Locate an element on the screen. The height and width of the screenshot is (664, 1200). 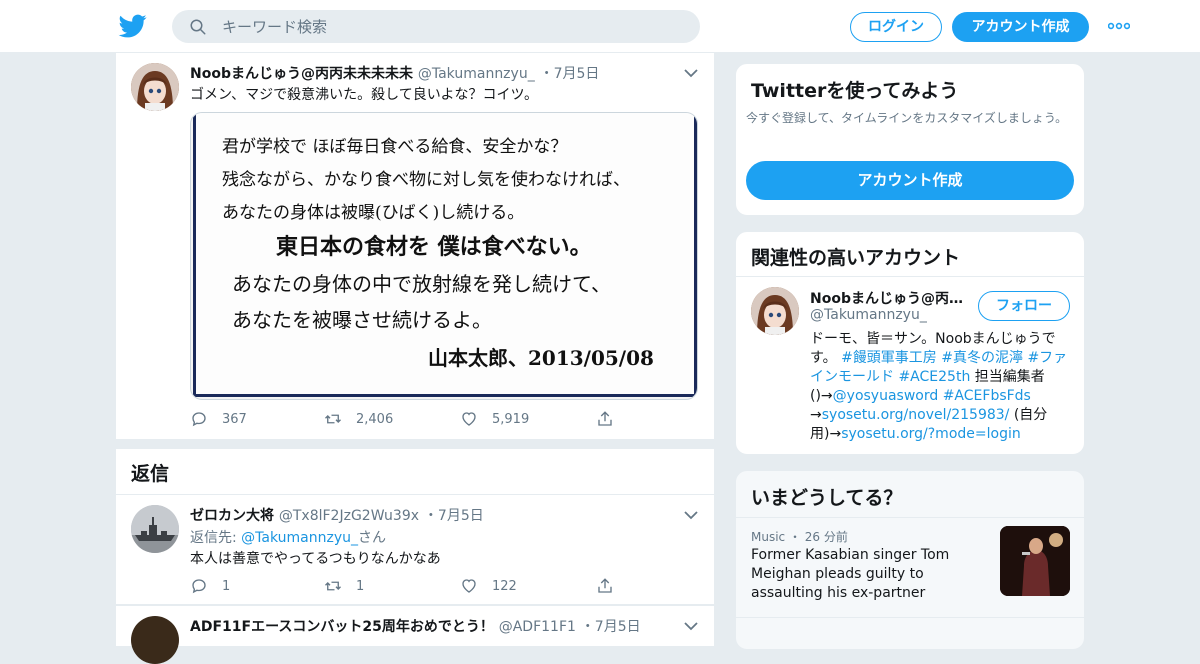
follow-button: フォロー is located at coordinates (1024, 306).